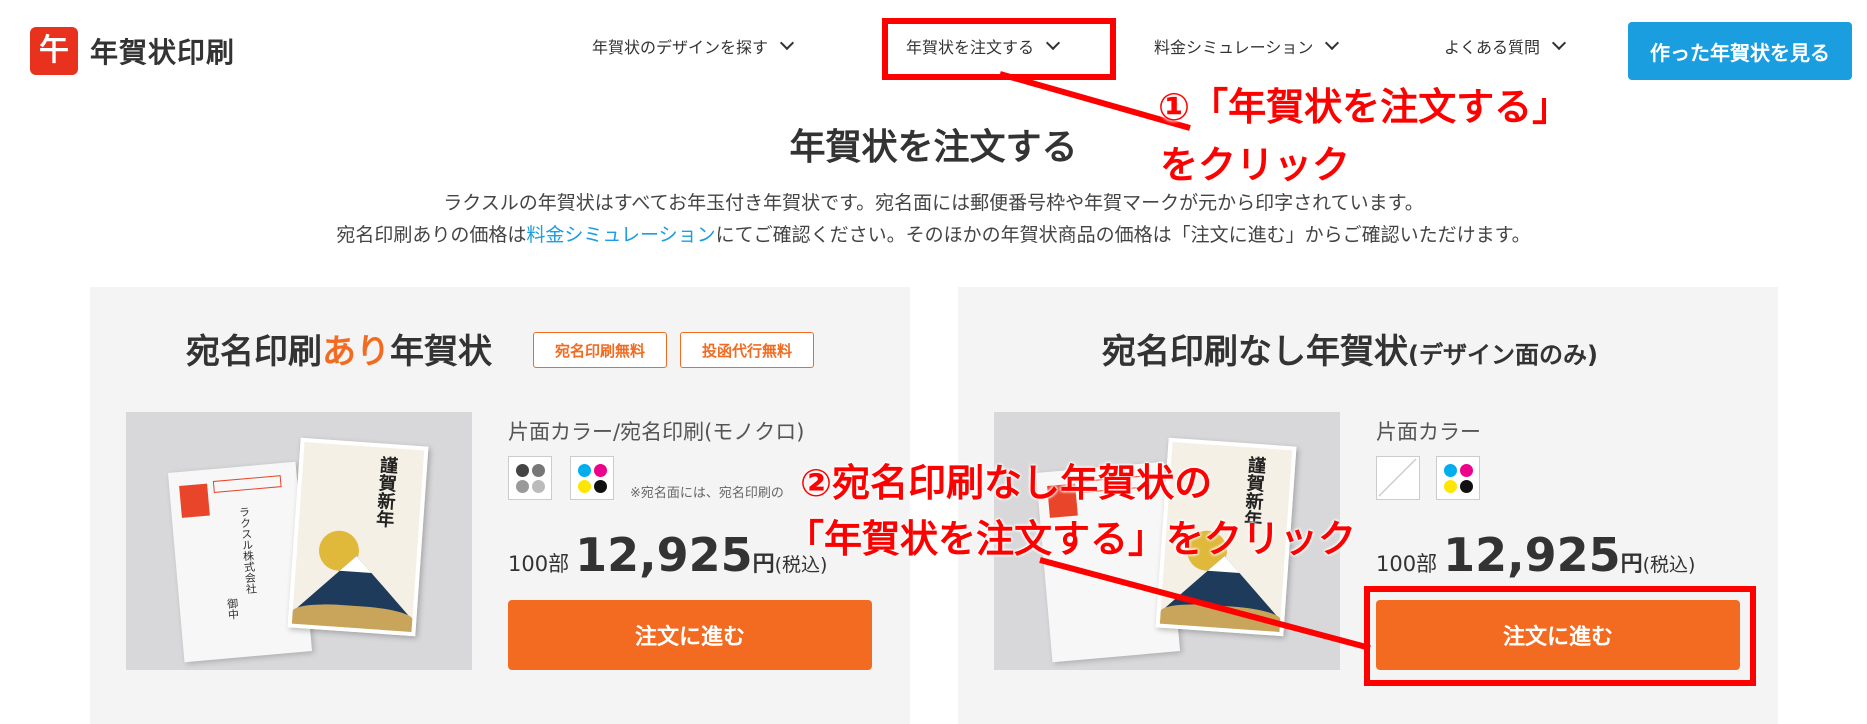  I want to click on highlight-box-nav-order, so click(999, 49).